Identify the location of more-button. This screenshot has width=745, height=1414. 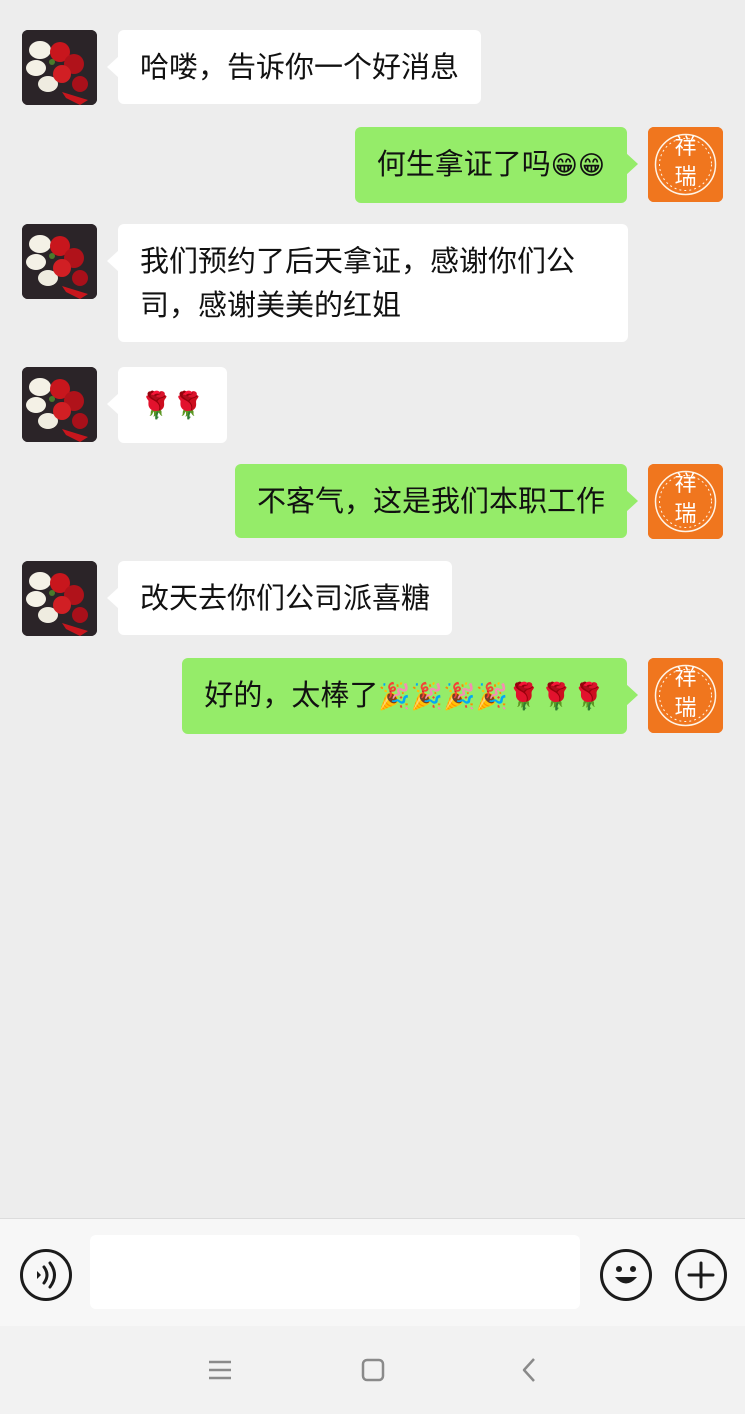
(701, 1275).